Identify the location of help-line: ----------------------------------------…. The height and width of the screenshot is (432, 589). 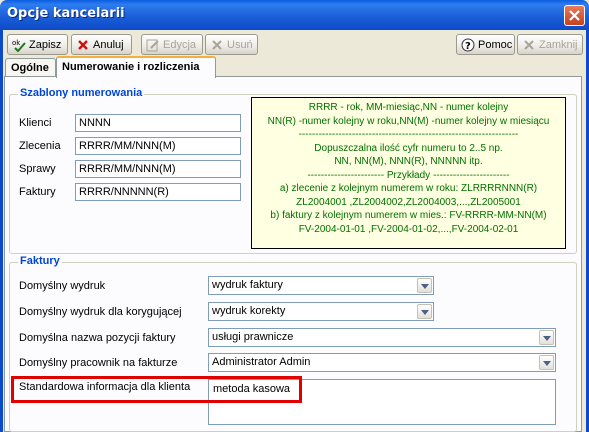
(408, 134).